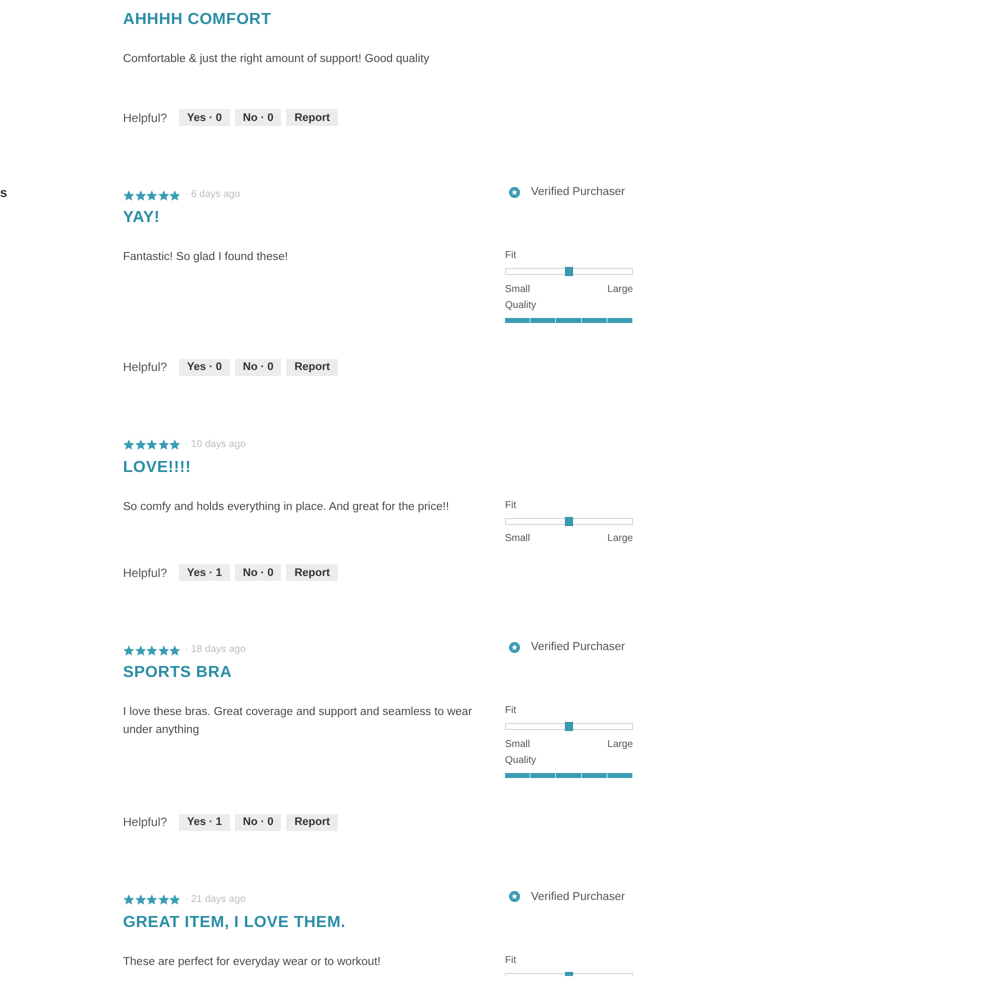 The height and width of the screenshot is (1000, 1000). I want to click on review-text: I love these bras. Great coverage and support and seamless to wear under anything, so click(298, 721).